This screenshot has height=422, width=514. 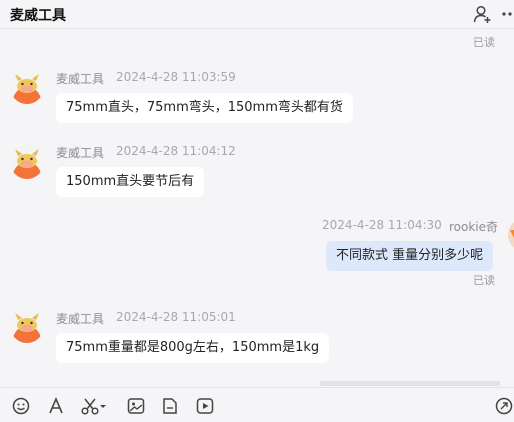 I want to click on scissors-icon, so click(x=90, y=406).